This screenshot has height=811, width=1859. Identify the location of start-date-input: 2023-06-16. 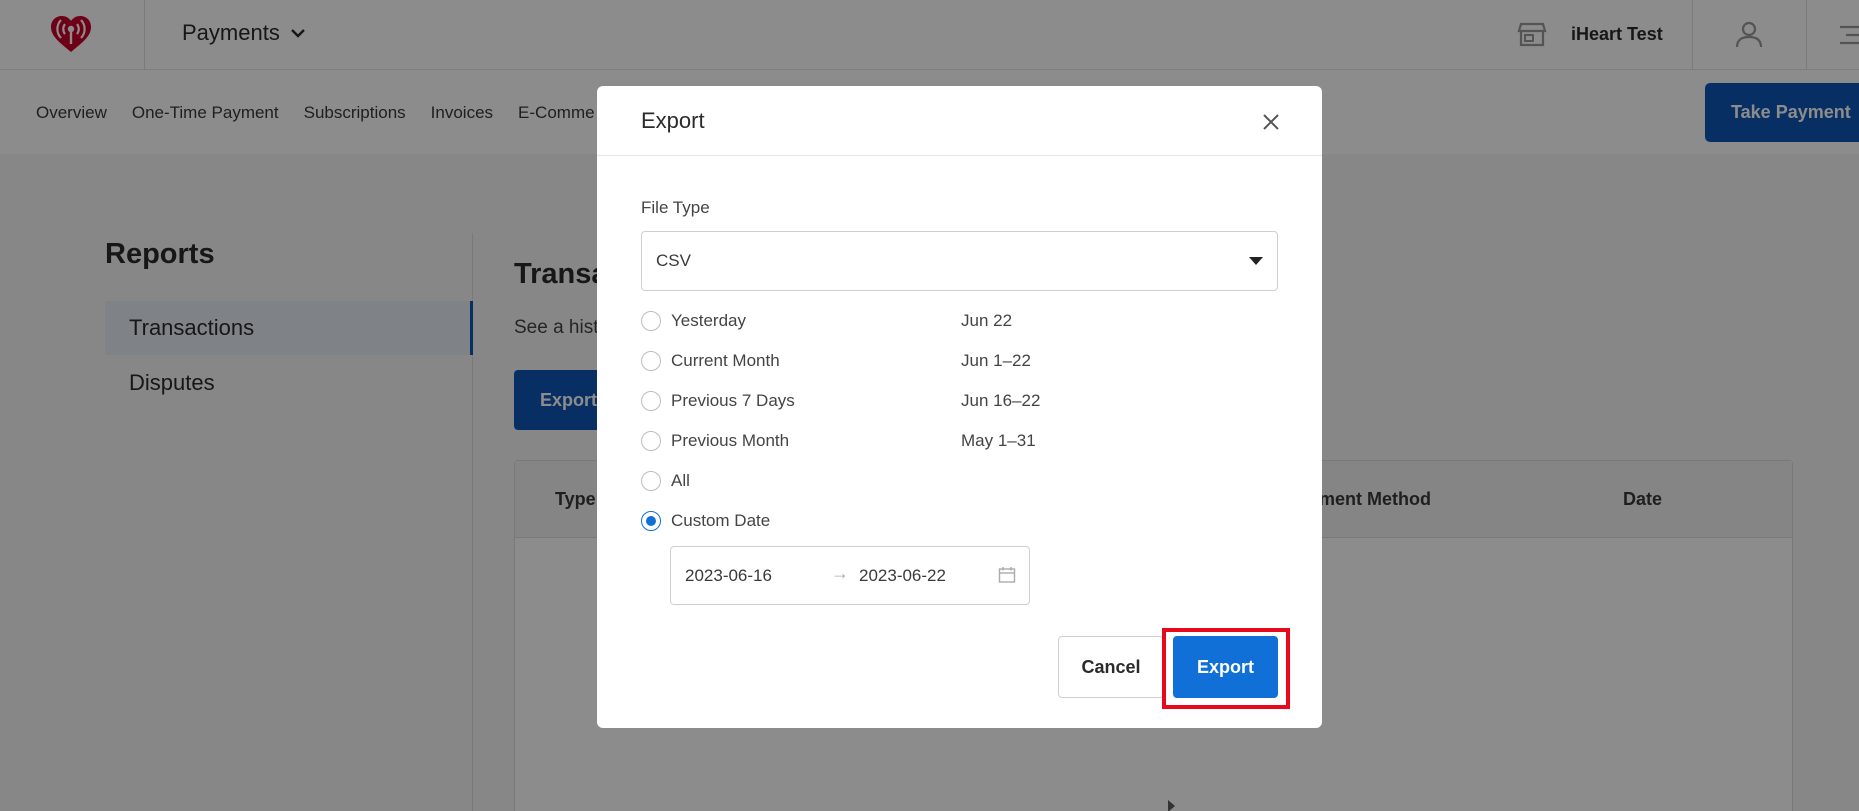
(728, 576).